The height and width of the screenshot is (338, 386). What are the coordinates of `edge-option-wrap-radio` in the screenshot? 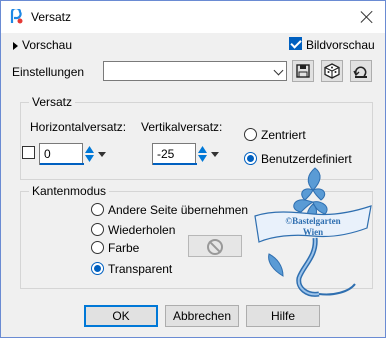 It's located at (97, 209).